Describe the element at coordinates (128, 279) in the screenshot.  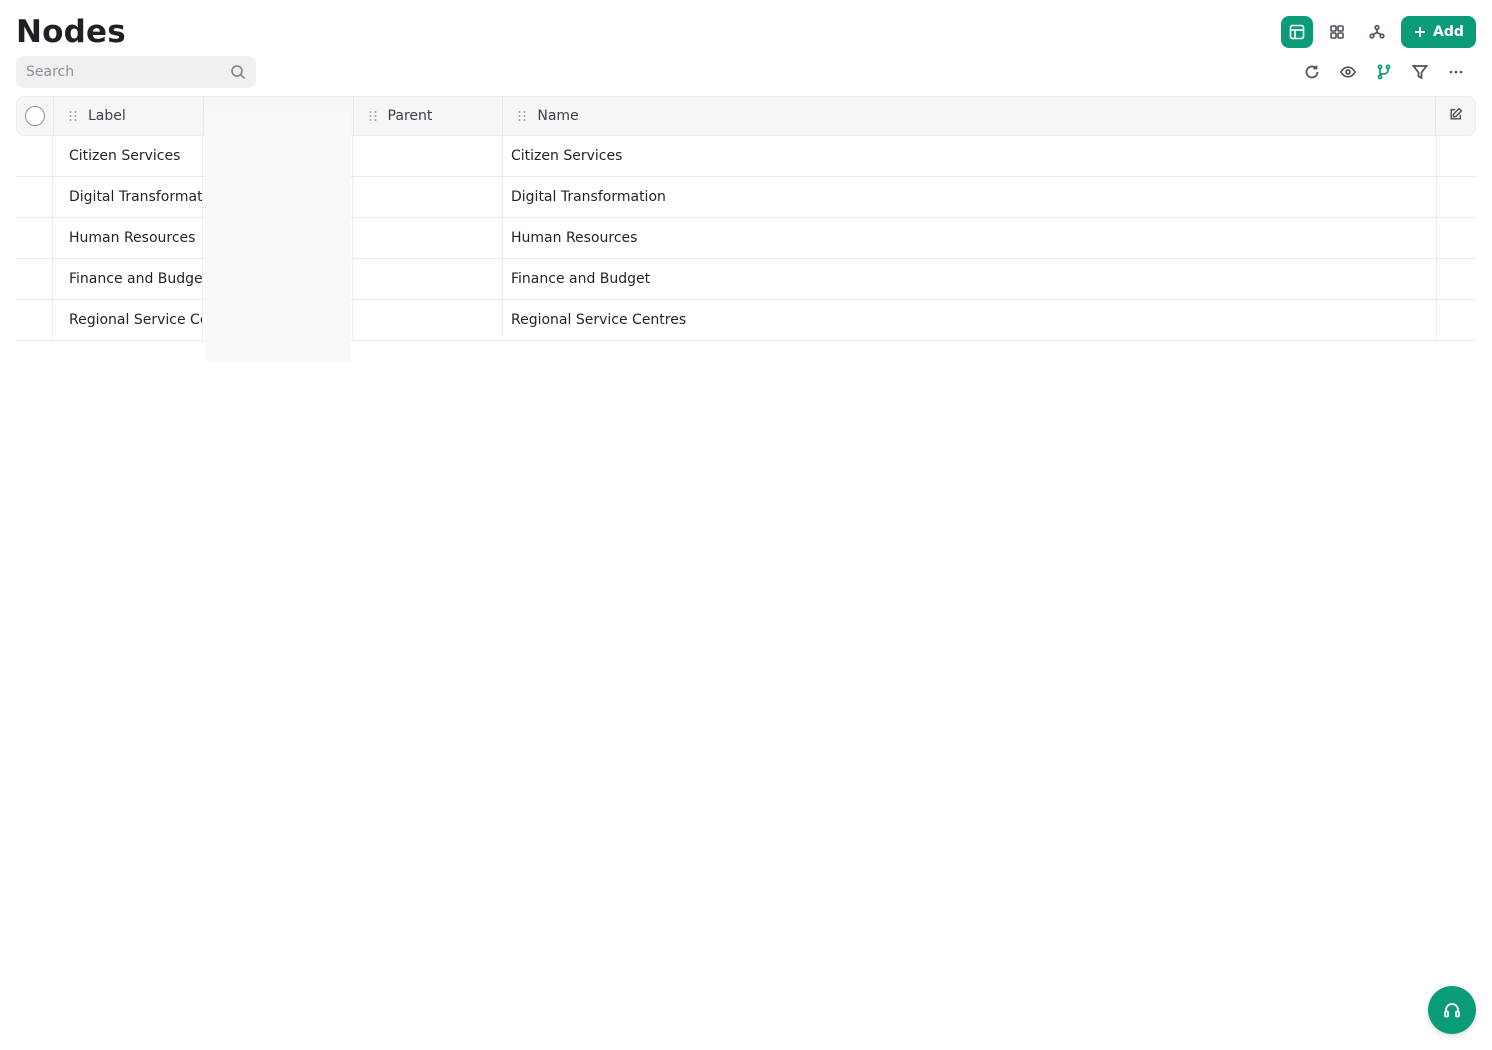
I see `cell-label: Finance and Budget` at that location.